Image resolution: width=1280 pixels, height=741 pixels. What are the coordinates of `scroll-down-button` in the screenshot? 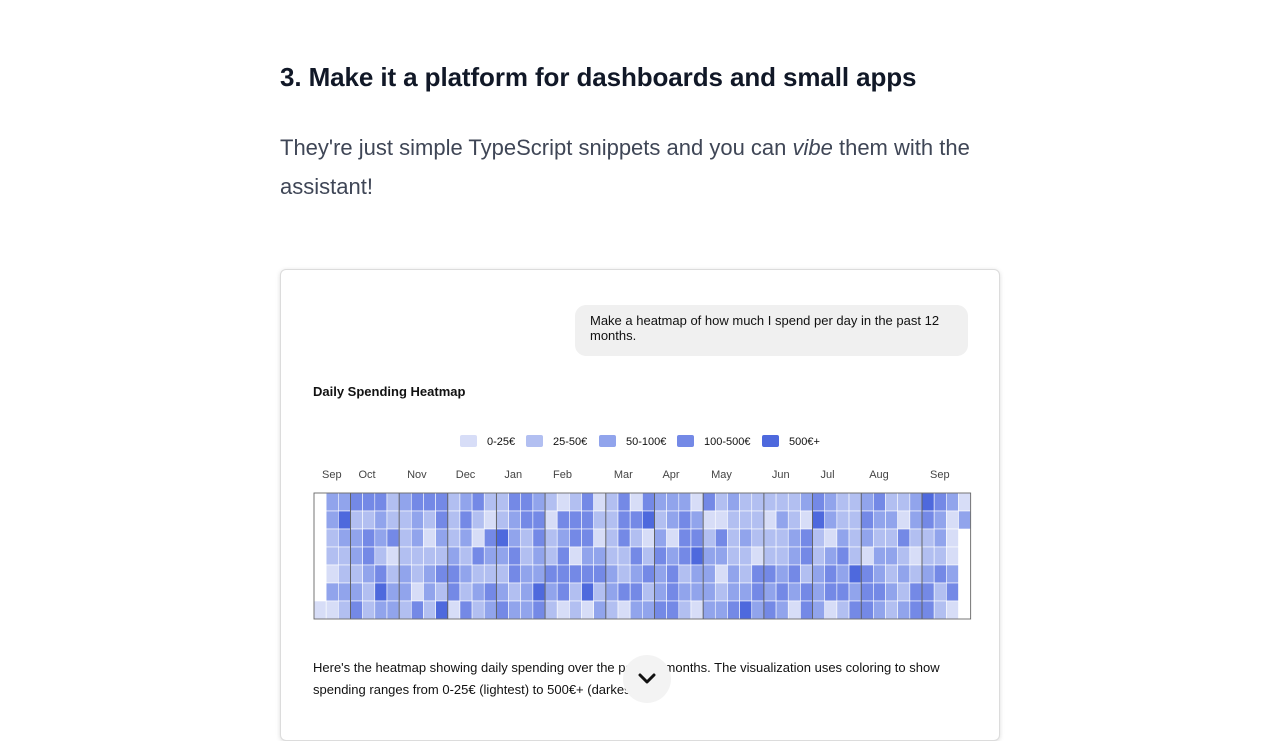 It's located at (647, 679).